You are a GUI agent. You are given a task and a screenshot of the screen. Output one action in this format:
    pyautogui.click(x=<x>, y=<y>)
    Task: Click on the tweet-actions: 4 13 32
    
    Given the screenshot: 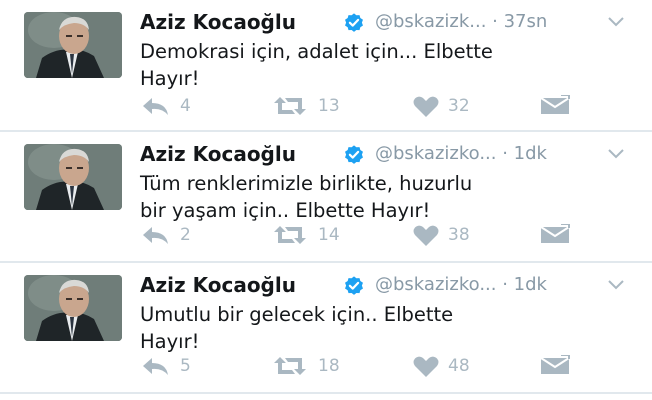 What is the action you would take?
    pyautogui.click(x=390, y=107)
    